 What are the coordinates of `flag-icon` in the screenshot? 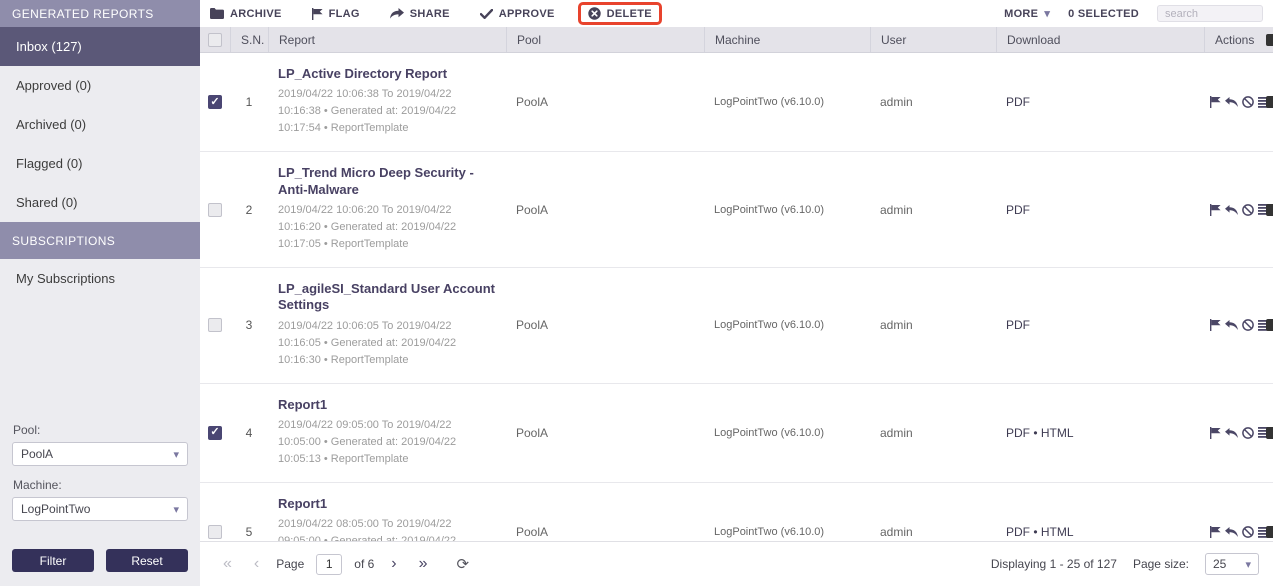 It's located at (317, 13).